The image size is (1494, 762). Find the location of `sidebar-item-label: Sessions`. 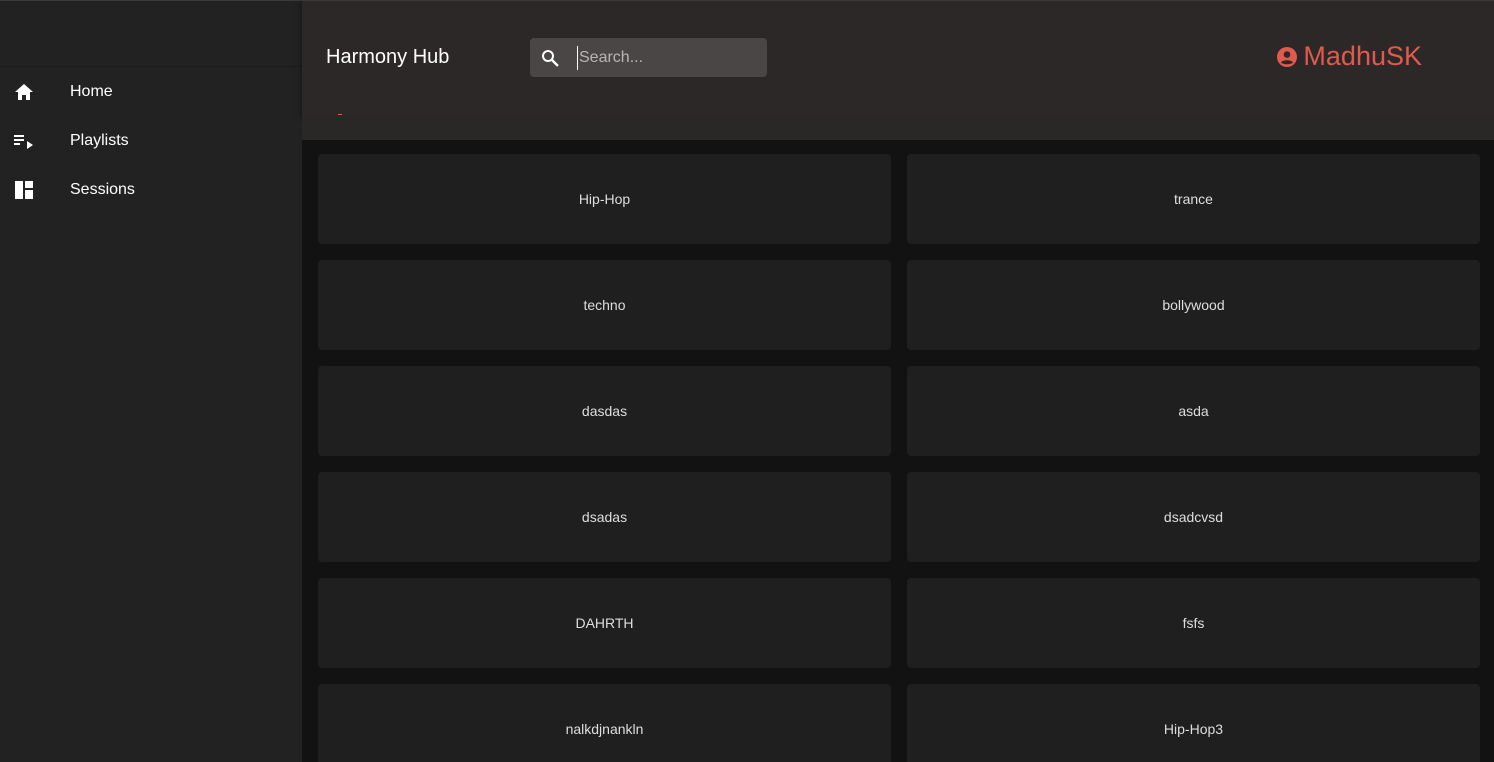

sidebar-item-label: Sessions is located at coordinates (102, 189).